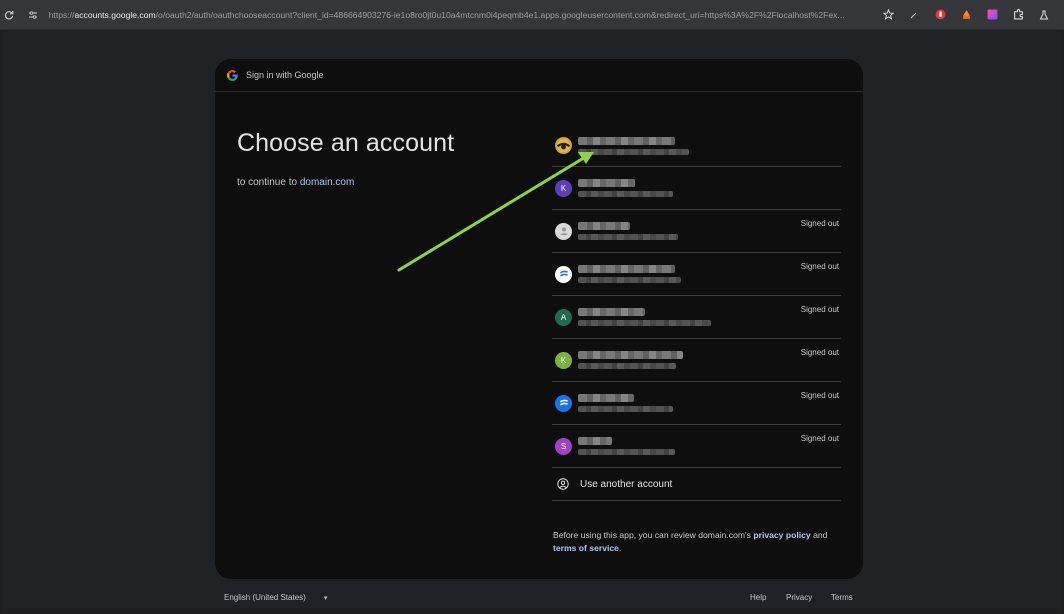 The height and width of the screenshot is (614, 1064). What do you see at coordinates (696, 188) in the screenshot?
I see `account-row: K` at bounding box center [696, 188].